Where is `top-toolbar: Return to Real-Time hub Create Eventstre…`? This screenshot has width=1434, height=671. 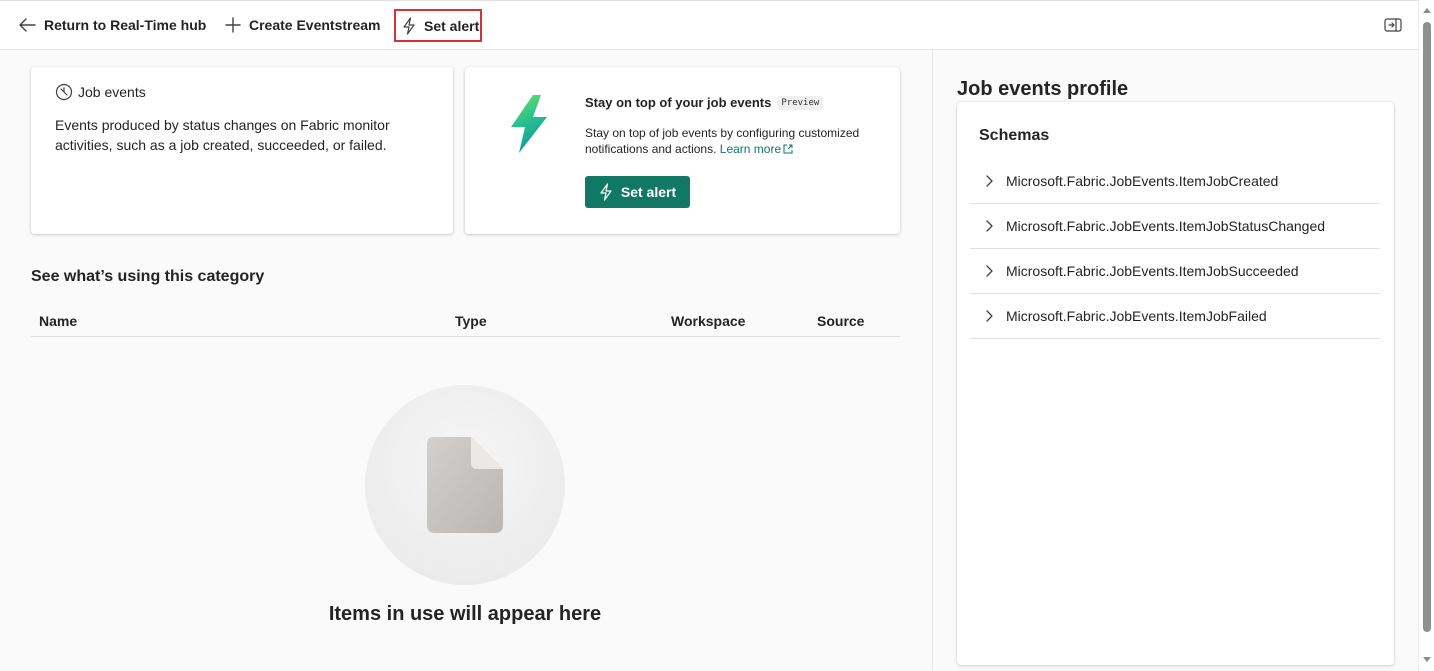
top-toolbar: Return to Real-Time hub Create Eventstre… is located at coordinates (709, 25).